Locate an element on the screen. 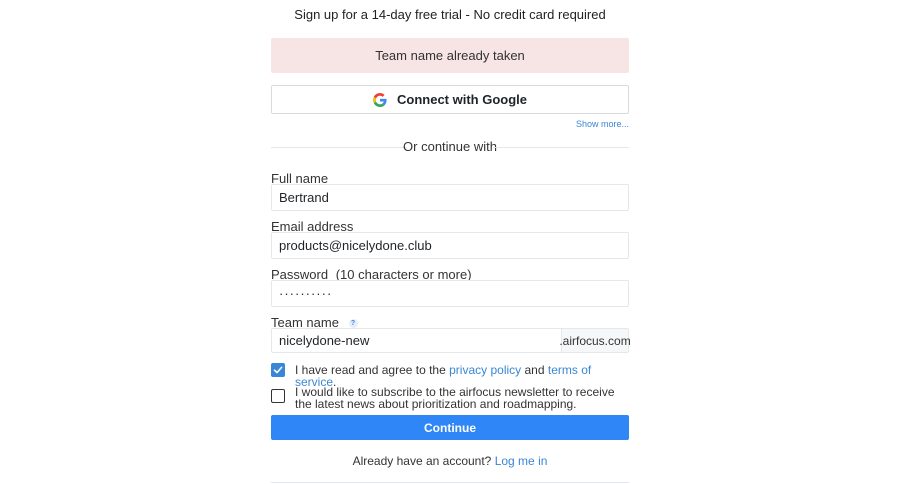  continue-button: Continue is located at coordinates (450, 427).